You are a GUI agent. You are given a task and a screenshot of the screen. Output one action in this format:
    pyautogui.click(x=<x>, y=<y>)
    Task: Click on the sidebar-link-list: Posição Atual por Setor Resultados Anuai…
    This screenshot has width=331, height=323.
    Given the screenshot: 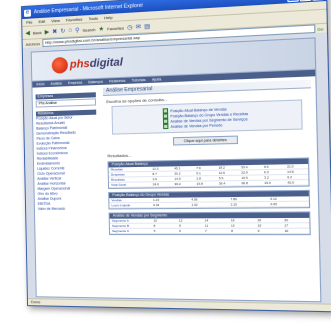 What is the action you would take?
    pyautogui.click(x=67, y=163)
    